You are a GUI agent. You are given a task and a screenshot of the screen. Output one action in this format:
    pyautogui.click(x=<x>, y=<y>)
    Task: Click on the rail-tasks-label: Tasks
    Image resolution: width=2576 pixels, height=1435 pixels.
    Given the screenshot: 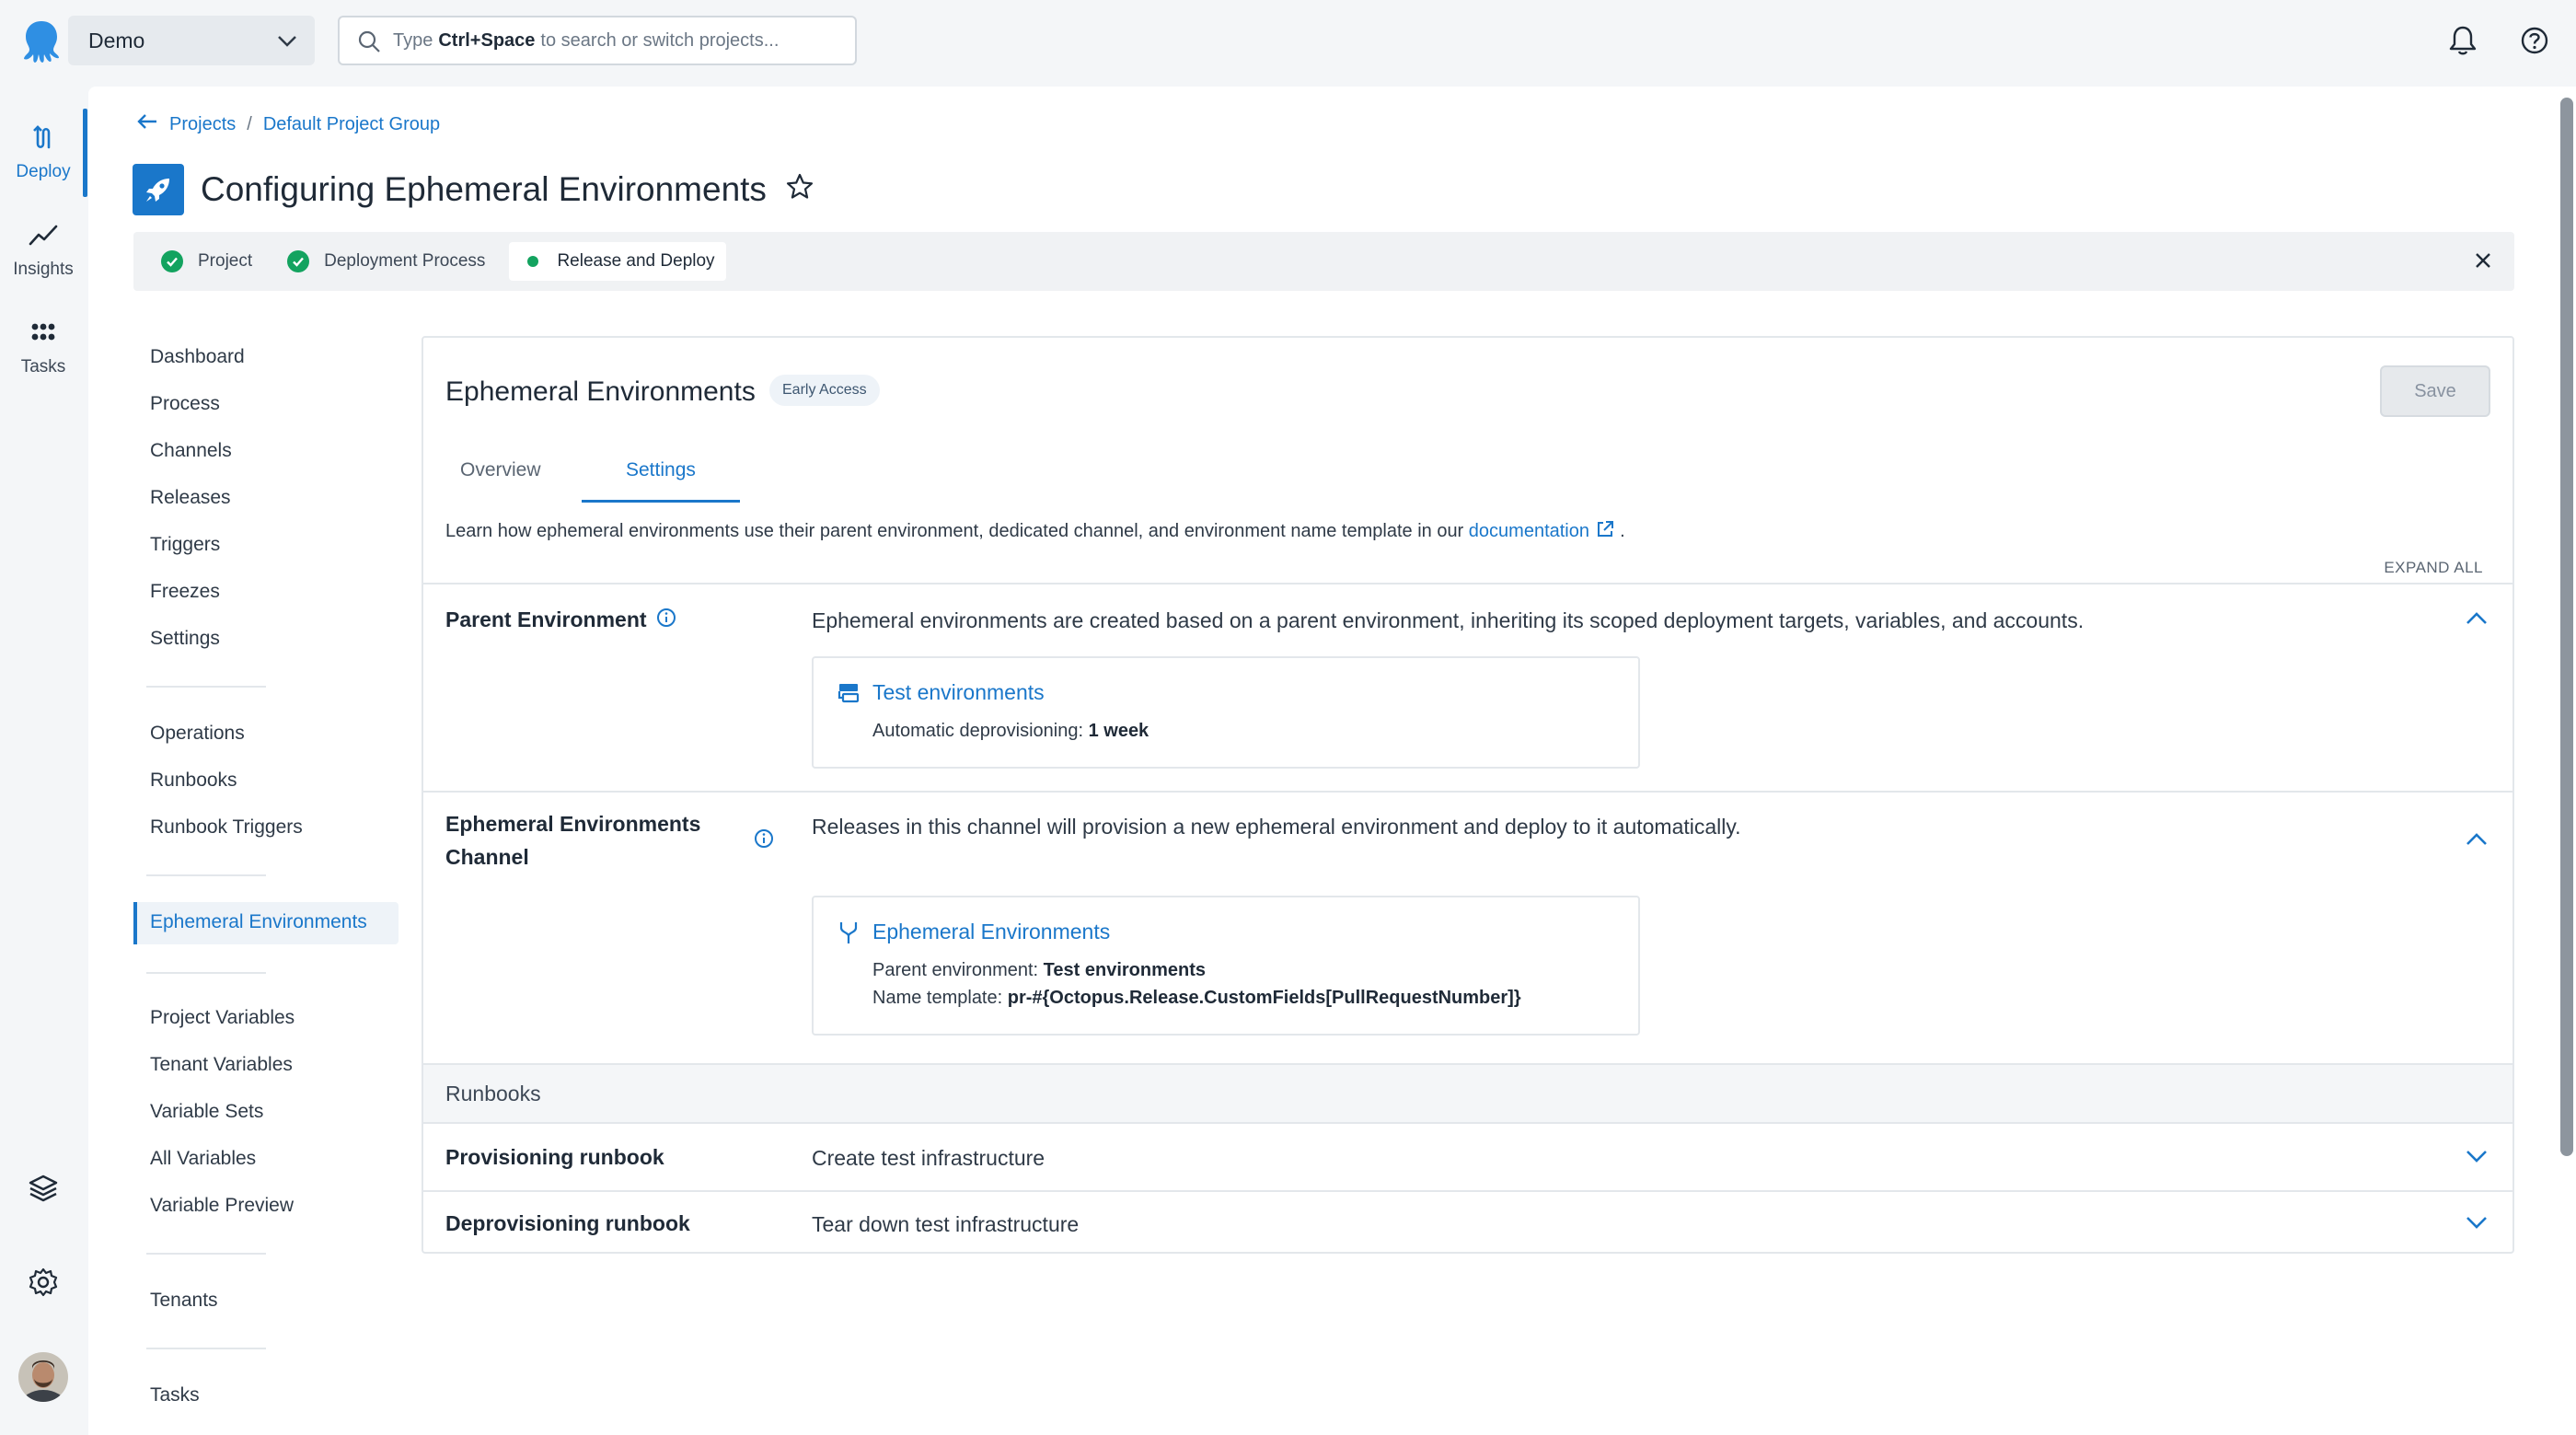 What is the action you would take?
    pyautogui.click(x=43, y=366)
    